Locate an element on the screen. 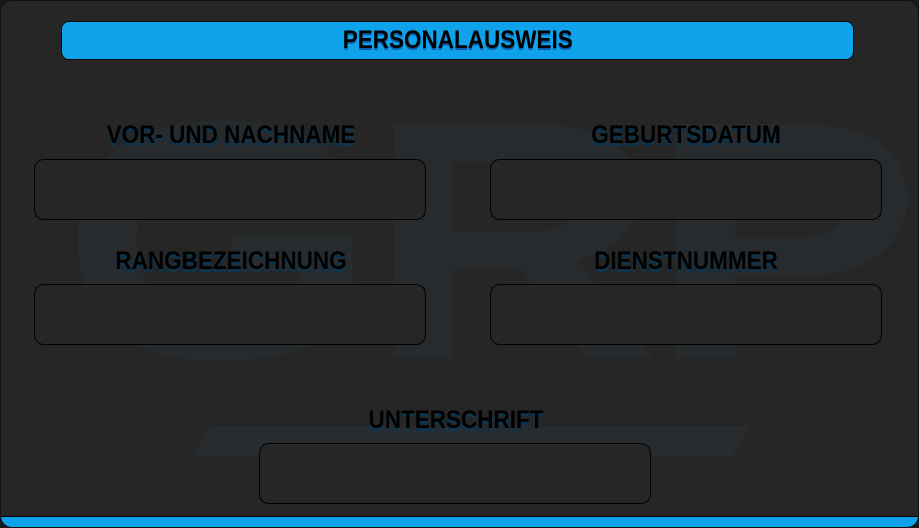  signature-field is located at coordinates (455, 473).